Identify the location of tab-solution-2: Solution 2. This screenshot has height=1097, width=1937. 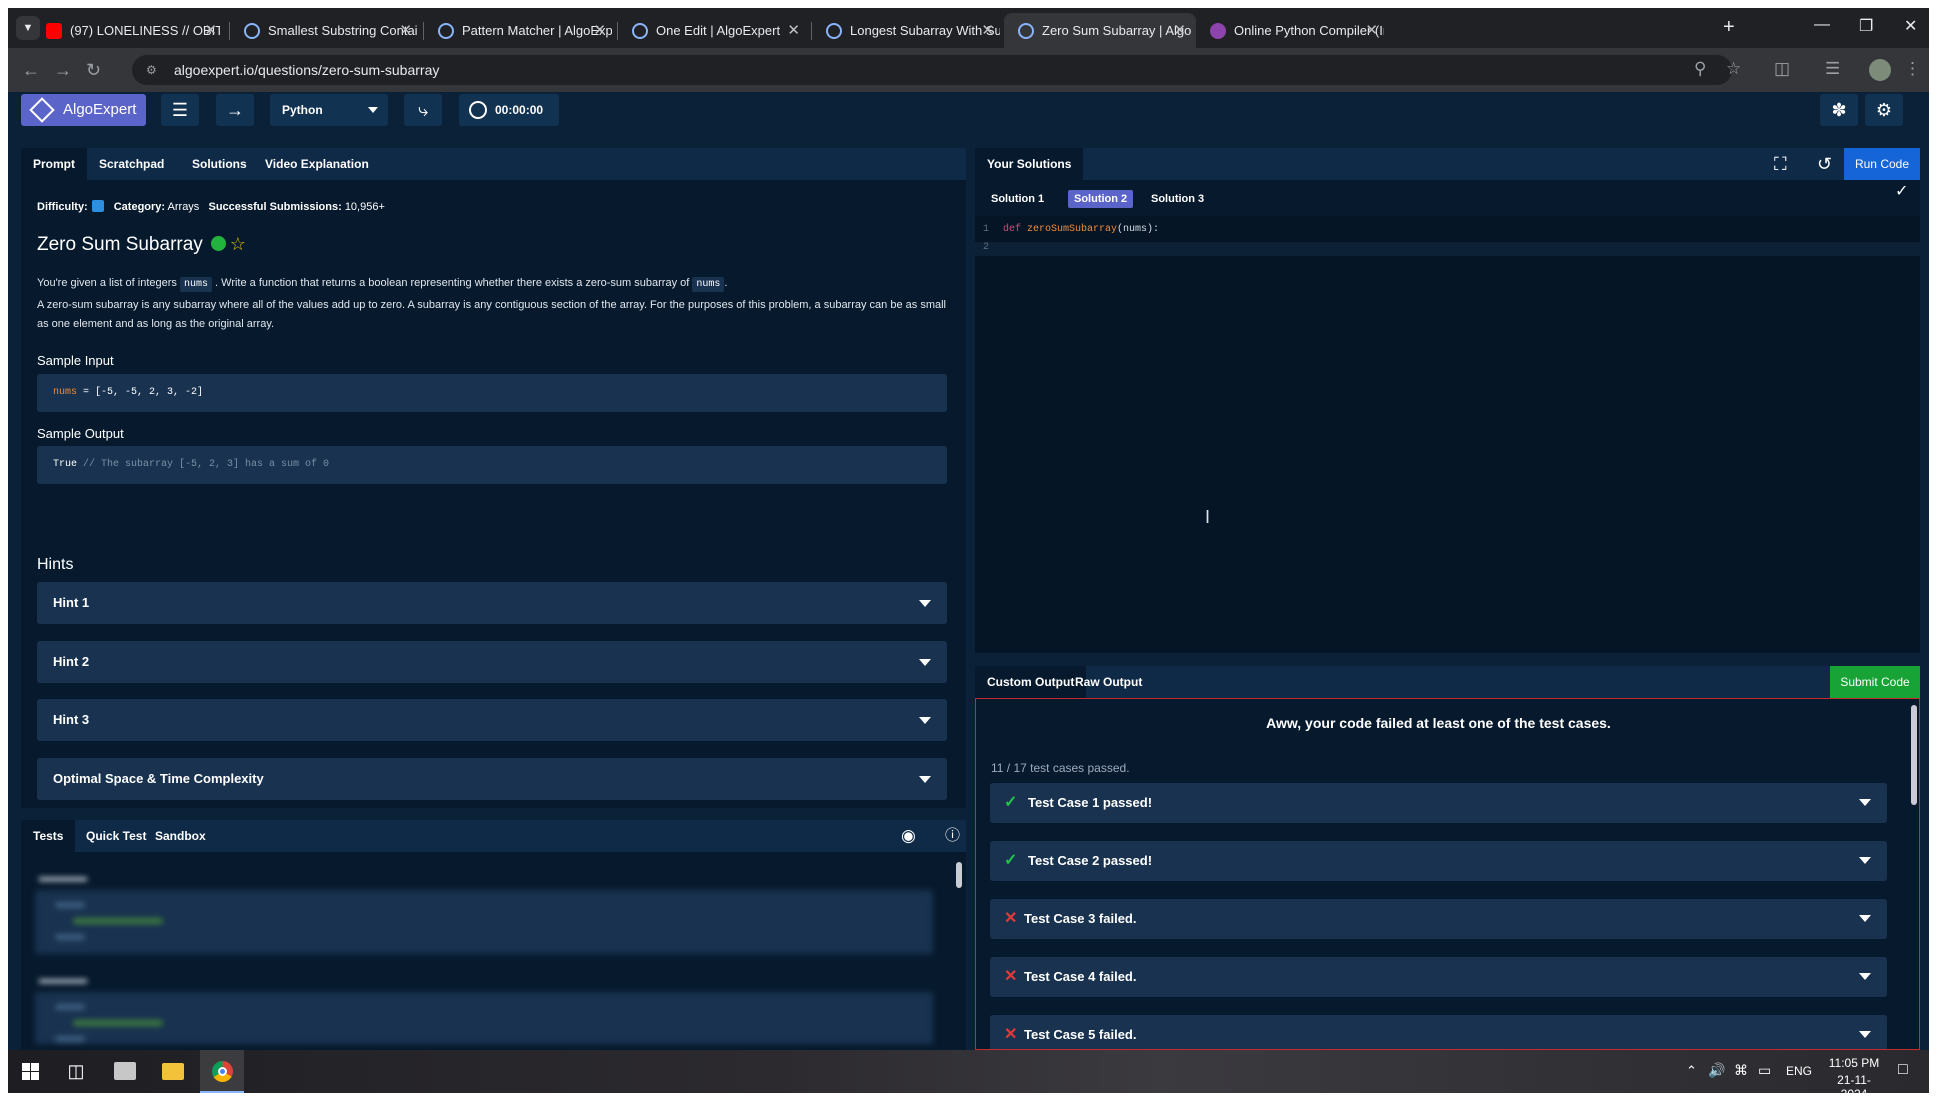
(1101, 199).